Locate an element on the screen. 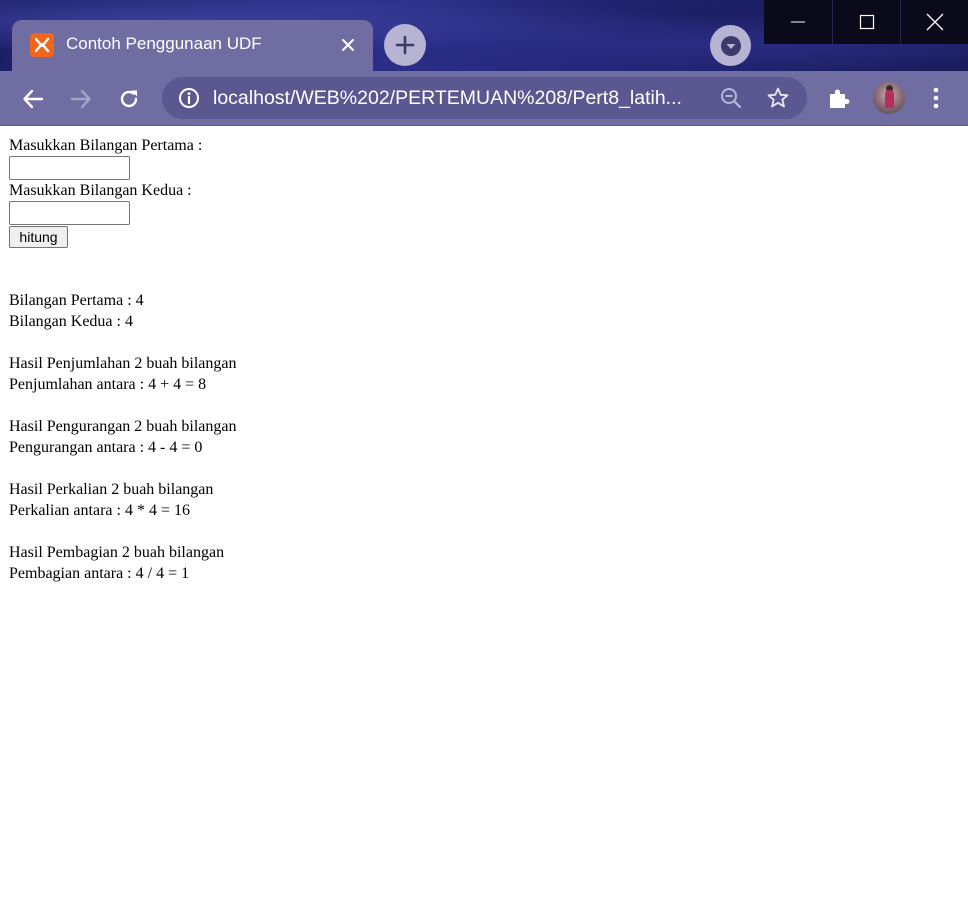 The image size is (968, 917). first-number-label: Masukkan Bilangan Pertama : is located at coordinates (106, 145).